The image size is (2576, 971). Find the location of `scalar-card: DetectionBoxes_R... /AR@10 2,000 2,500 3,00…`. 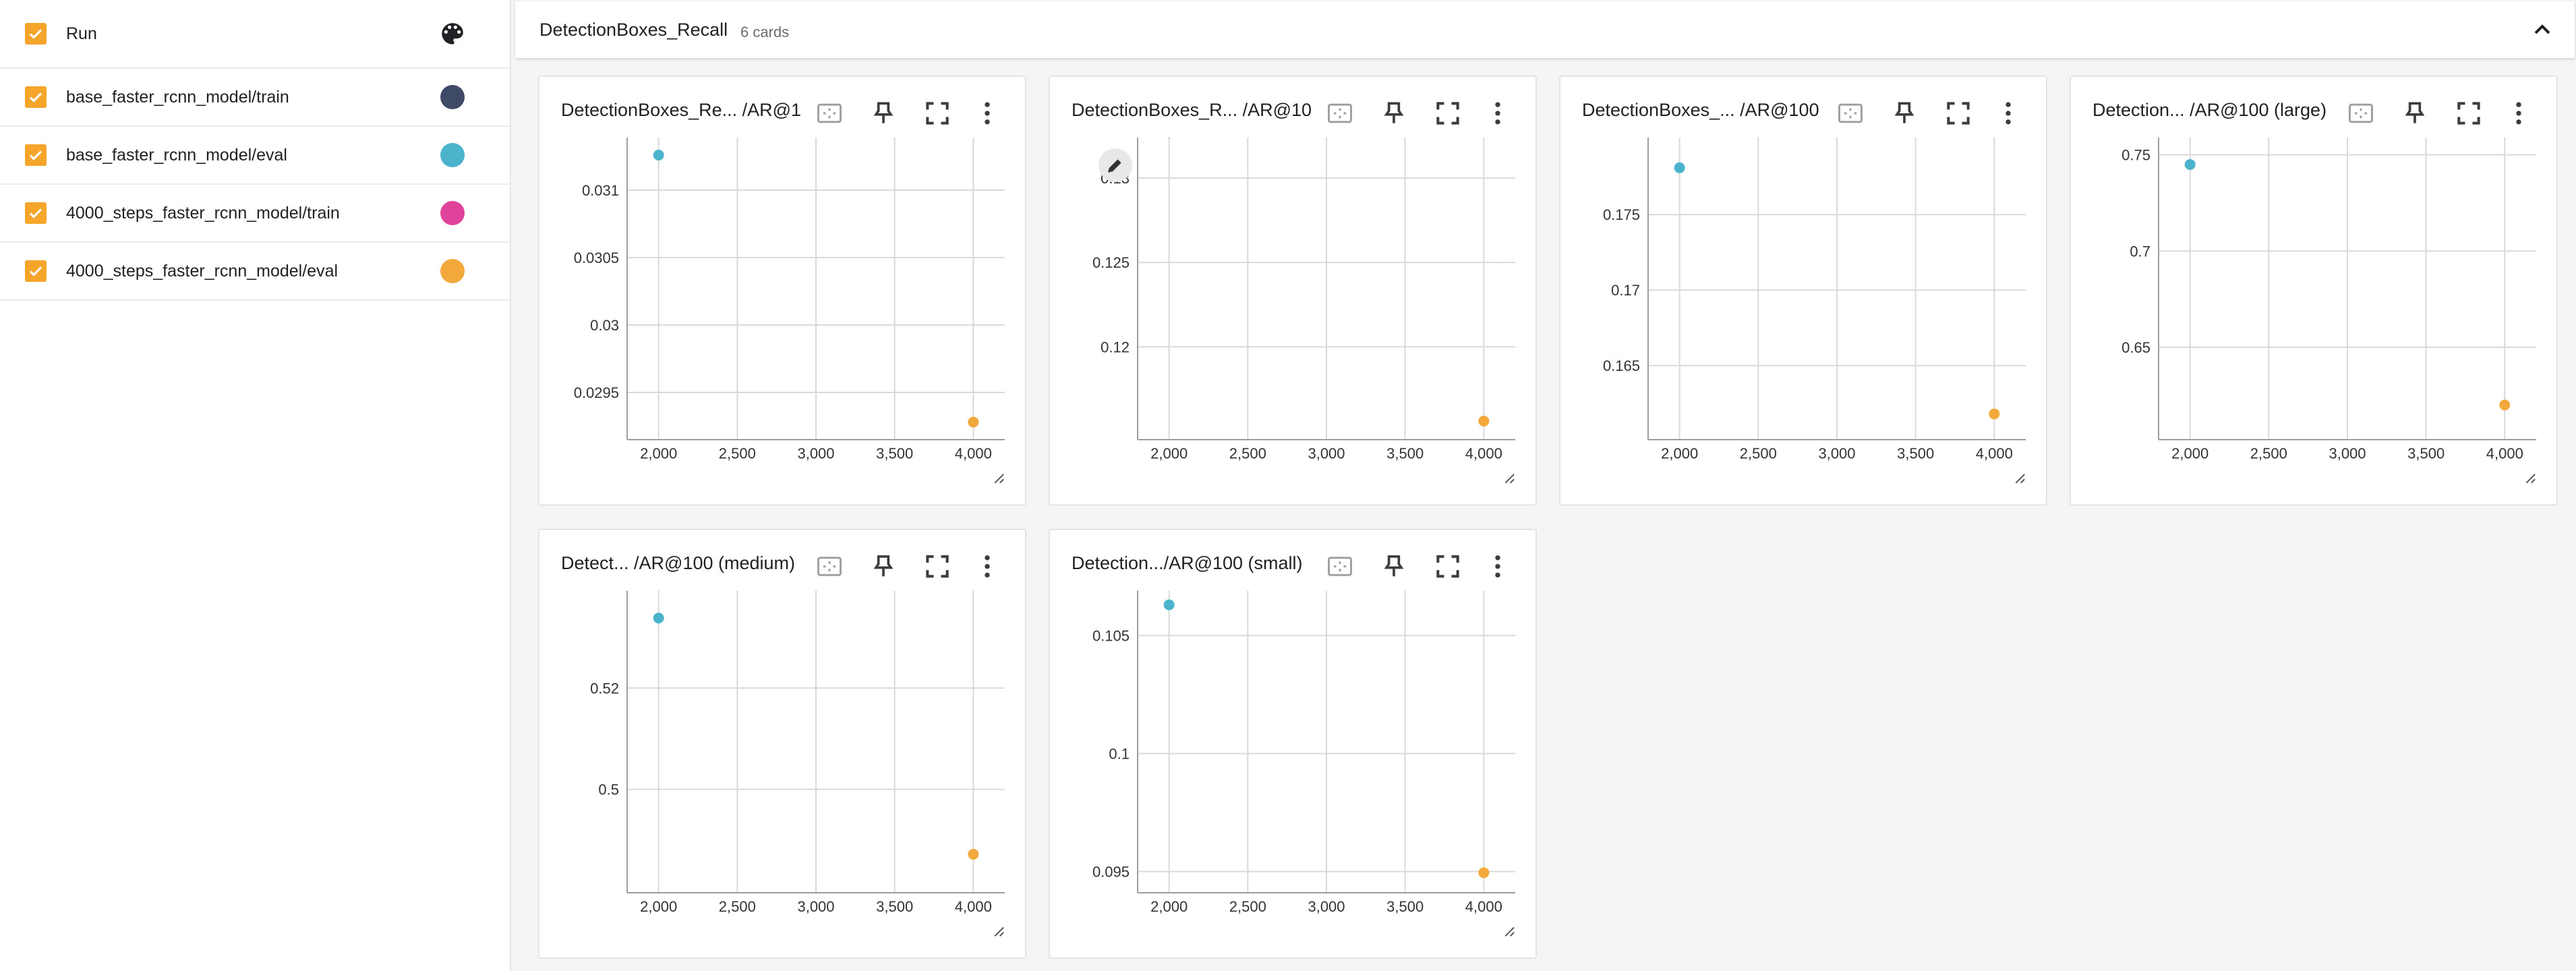

scalar-card: DetectionBoxes_R... /AR@10 2,000 2,500 3,00… is located at coordinates (1293, 291).